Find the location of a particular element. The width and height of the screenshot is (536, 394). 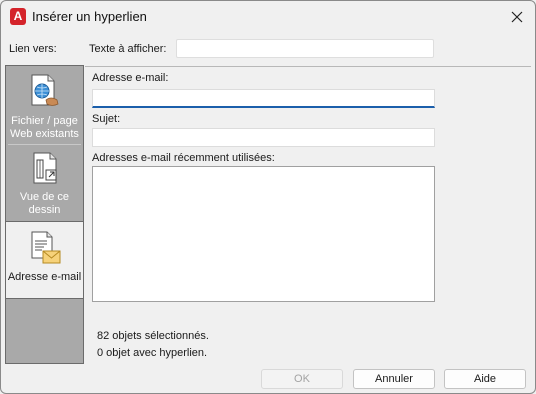

title-bar: A Insérer un hyperlien is located at coordinates (268, 17).